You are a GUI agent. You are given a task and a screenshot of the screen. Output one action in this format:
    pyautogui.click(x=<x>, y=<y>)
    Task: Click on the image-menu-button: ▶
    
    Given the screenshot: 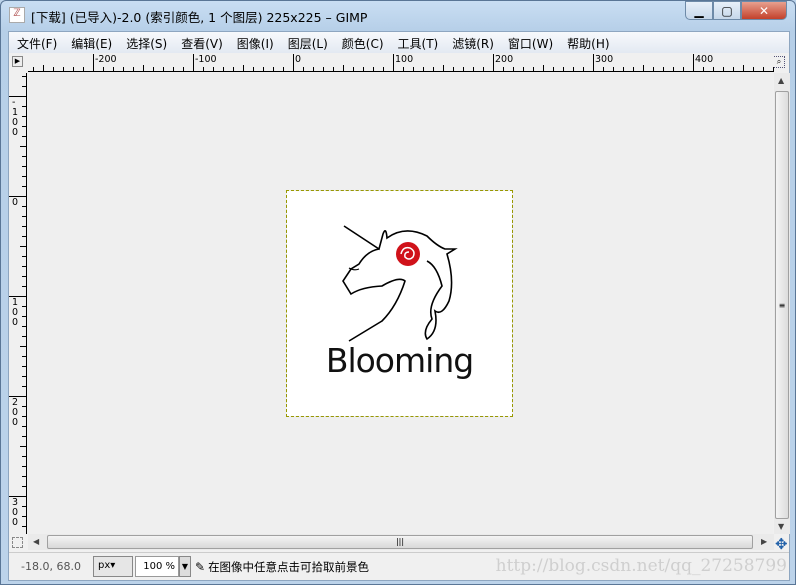 What is the action you would take?
    pyautogui.click(x=17, y=61)
    